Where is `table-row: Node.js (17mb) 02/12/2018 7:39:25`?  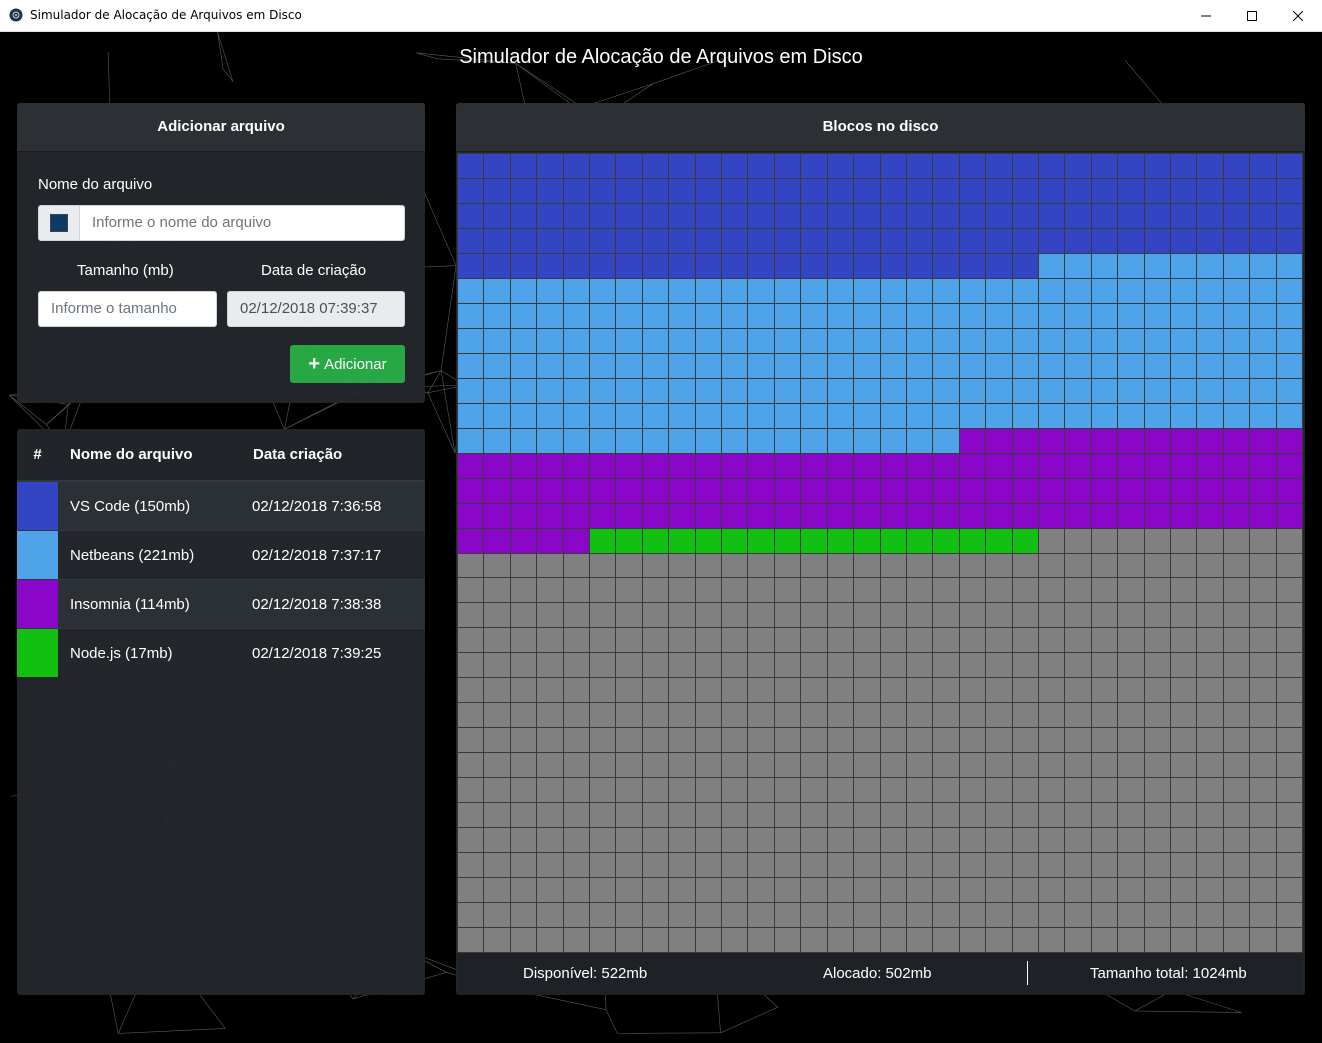
table-row: Node.js (17mb) 02/12/2018 7:39:25 is located at coordinates (221, 652).